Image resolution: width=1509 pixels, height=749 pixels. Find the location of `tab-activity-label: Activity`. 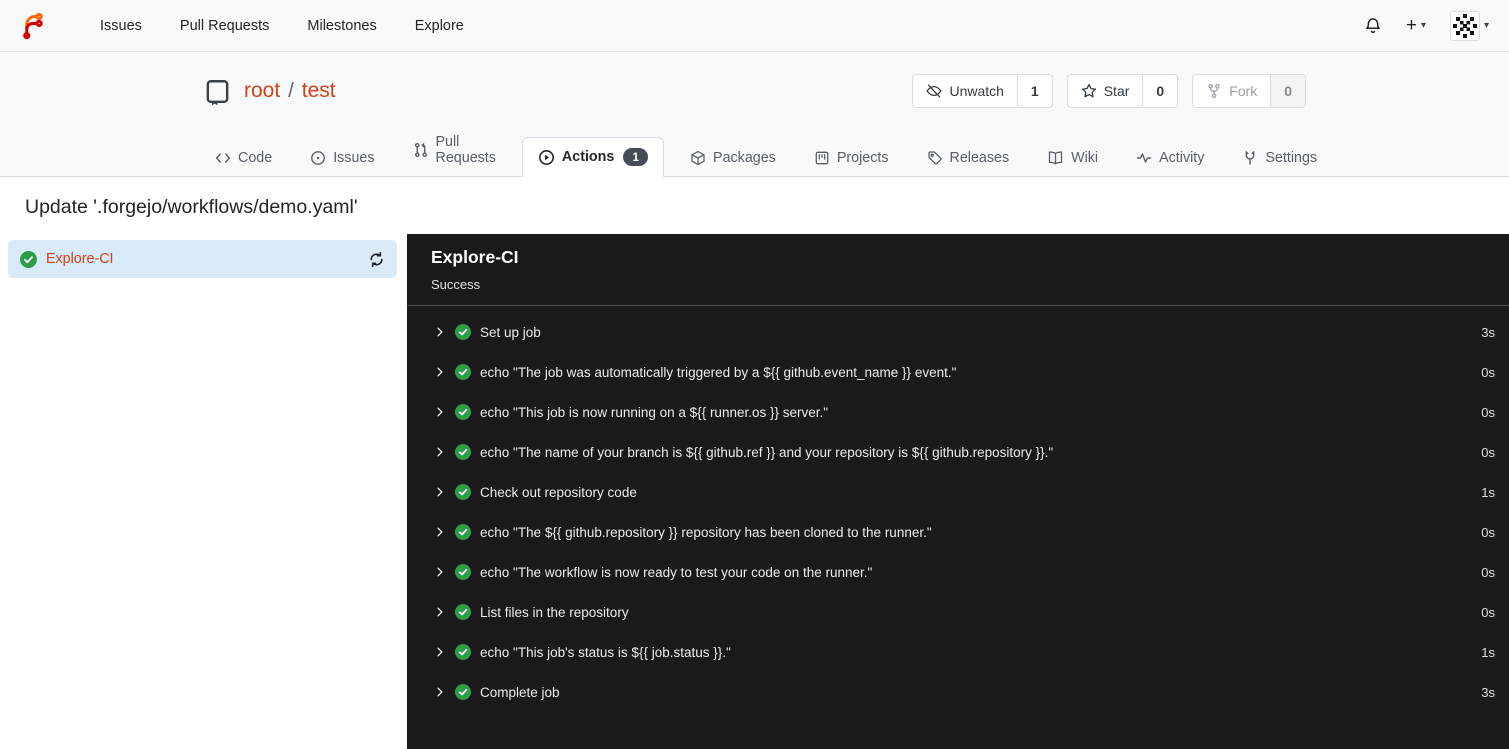

tab-activity-label: Activity is located at coordinates (1182, 158).